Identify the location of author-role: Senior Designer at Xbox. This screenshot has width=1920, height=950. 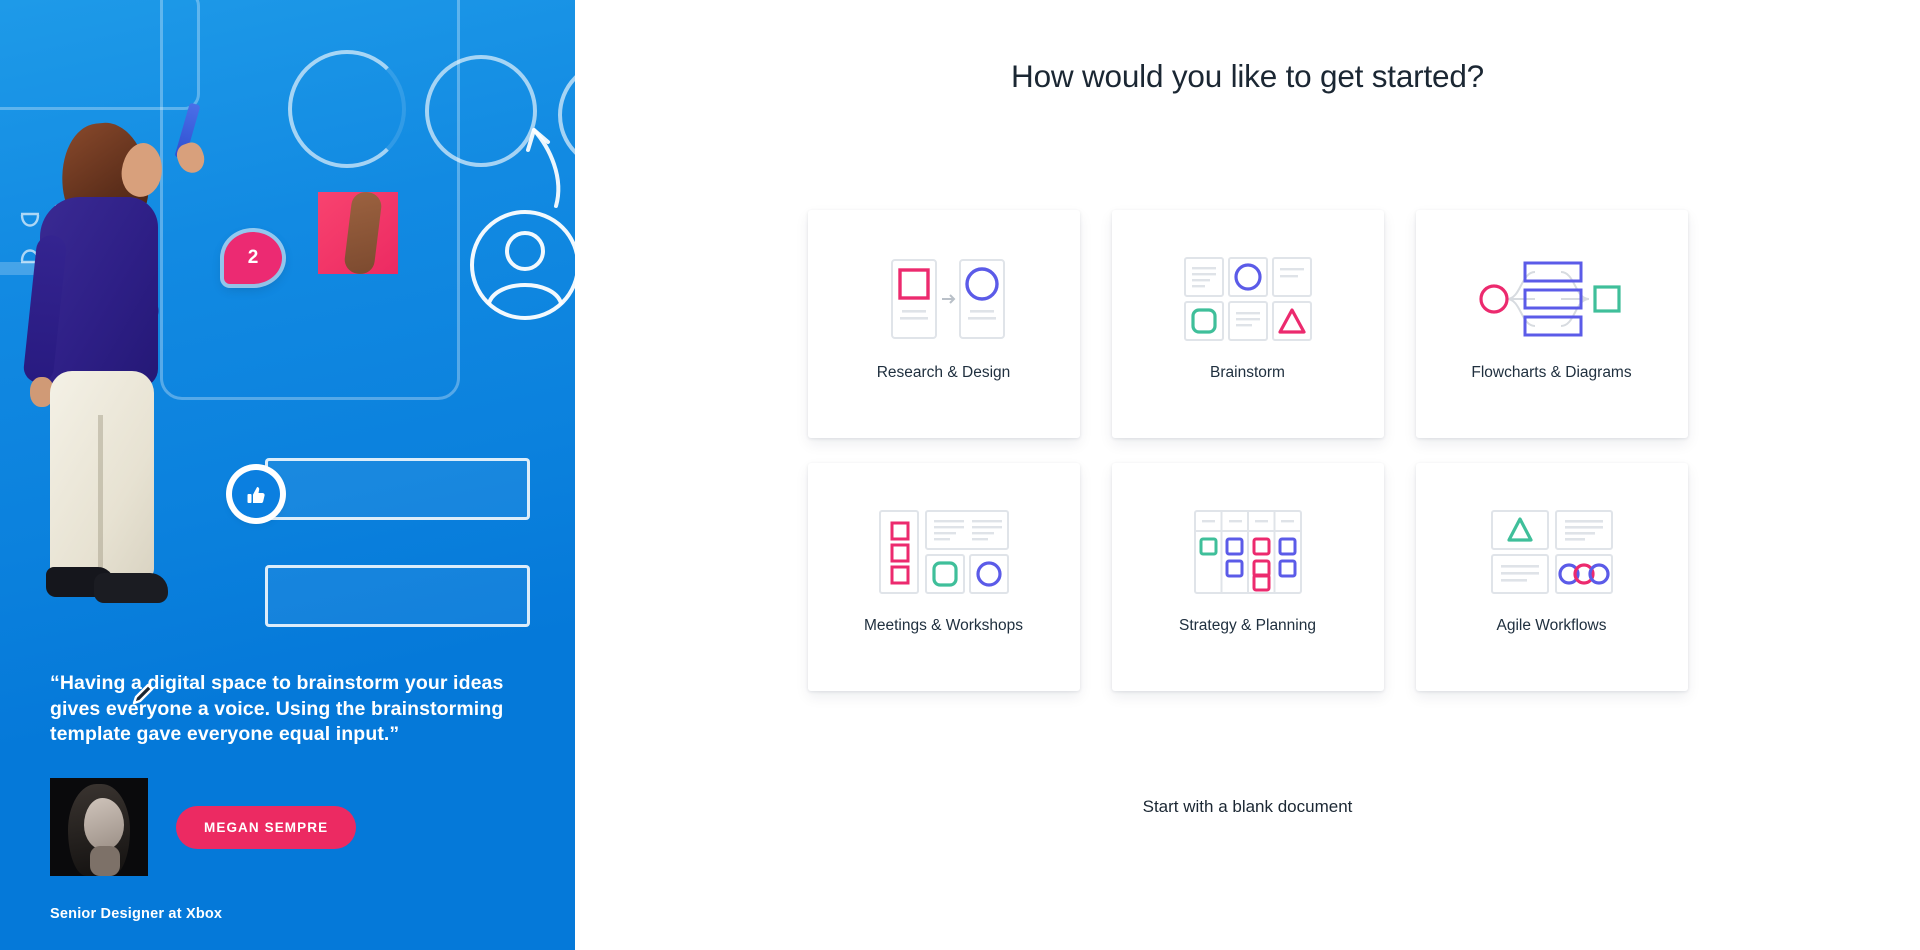
(136, 914).